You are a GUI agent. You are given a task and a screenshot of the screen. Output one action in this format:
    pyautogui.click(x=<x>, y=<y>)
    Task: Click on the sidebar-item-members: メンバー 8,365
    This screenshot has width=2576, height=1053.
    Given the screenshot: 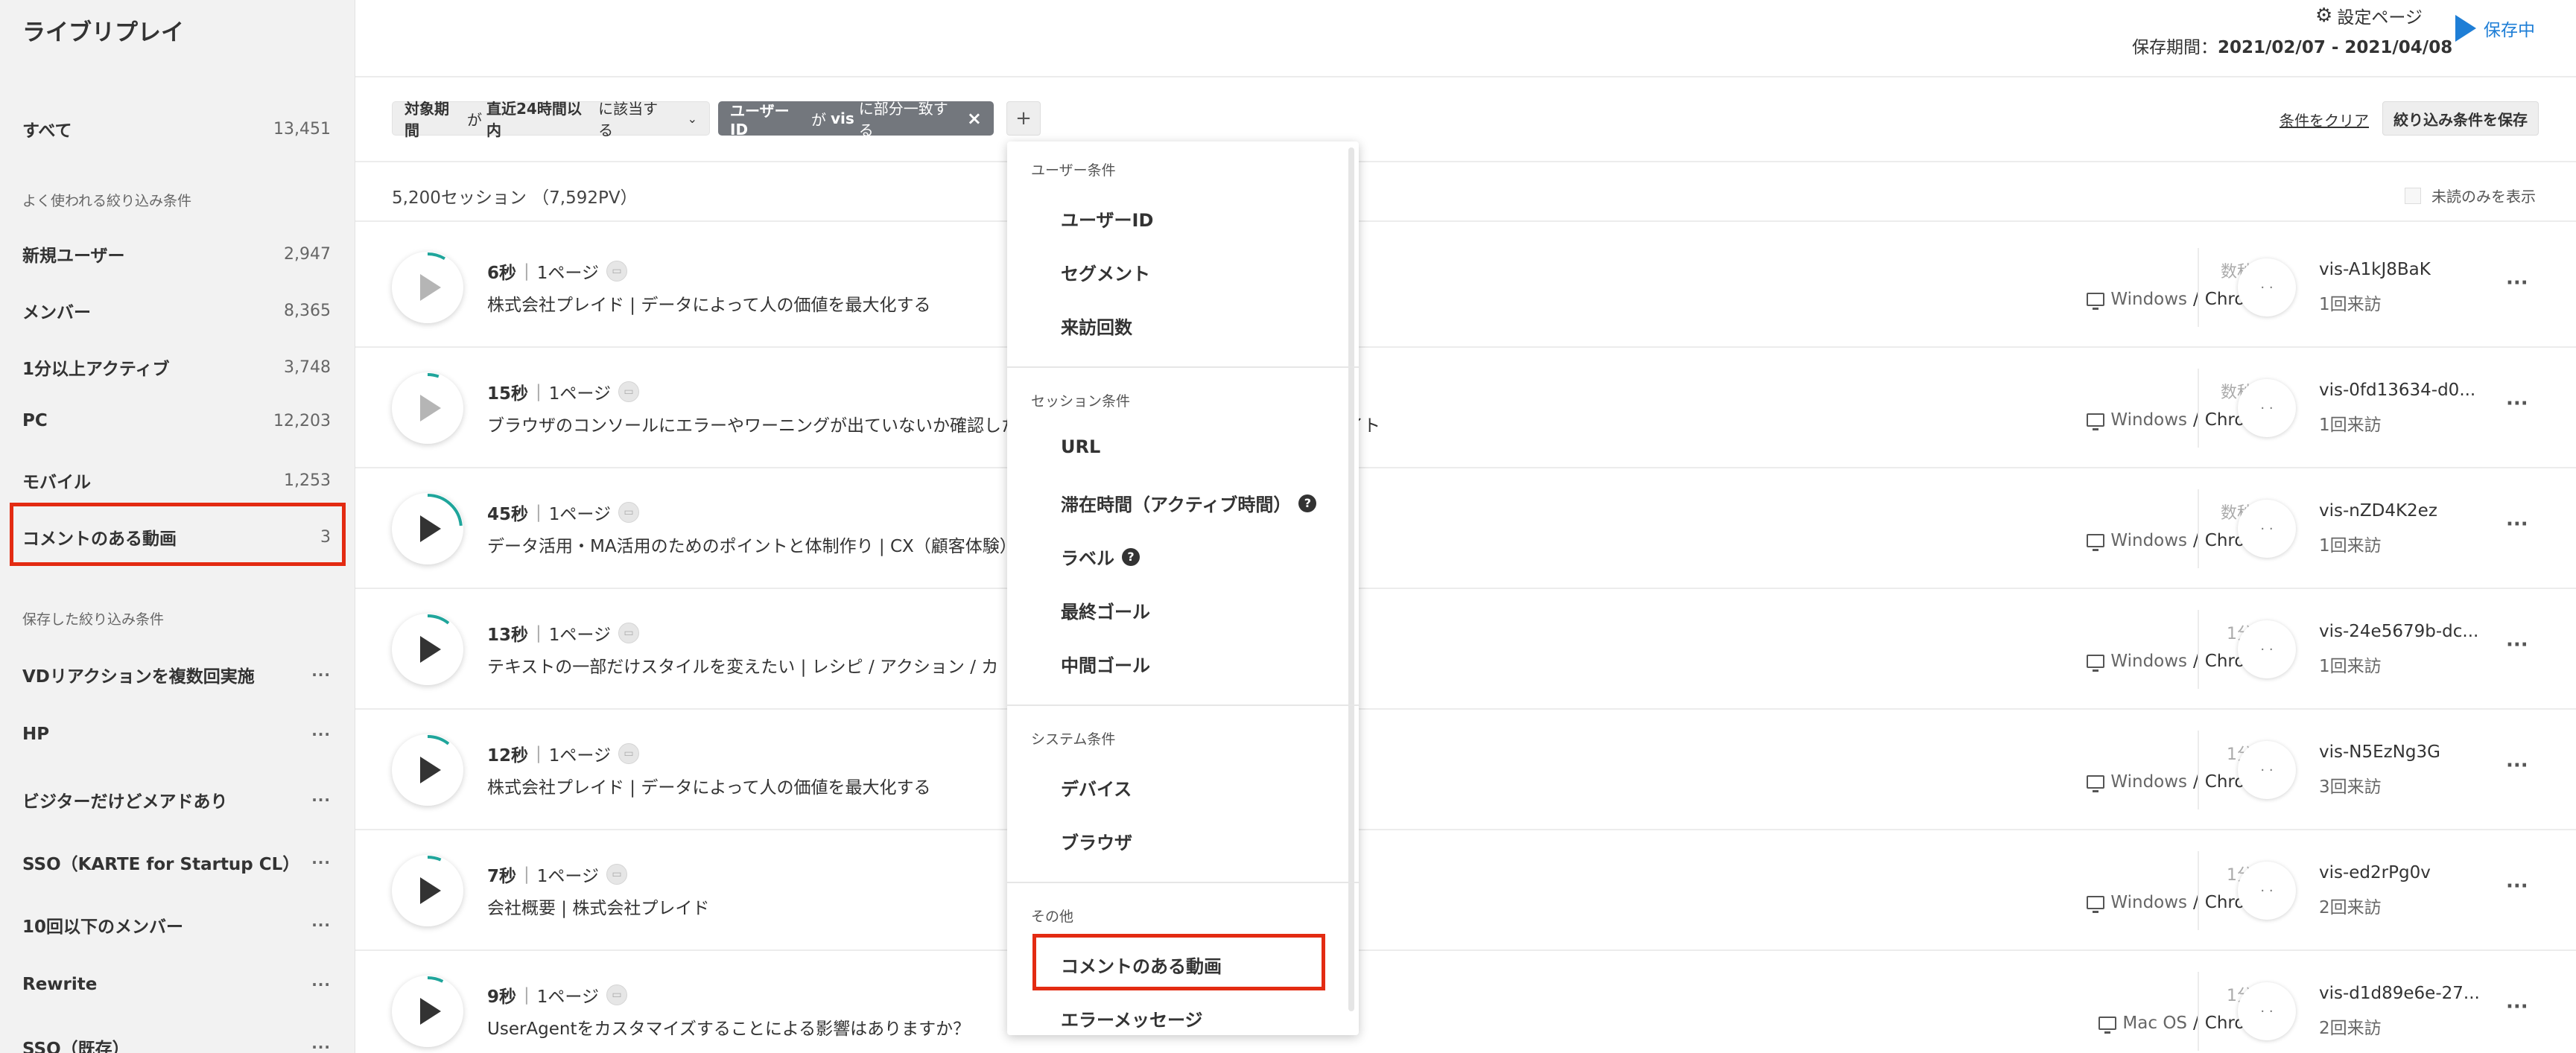 What is the action you would take?
    pyautogui.click(x=176, y=310)
    